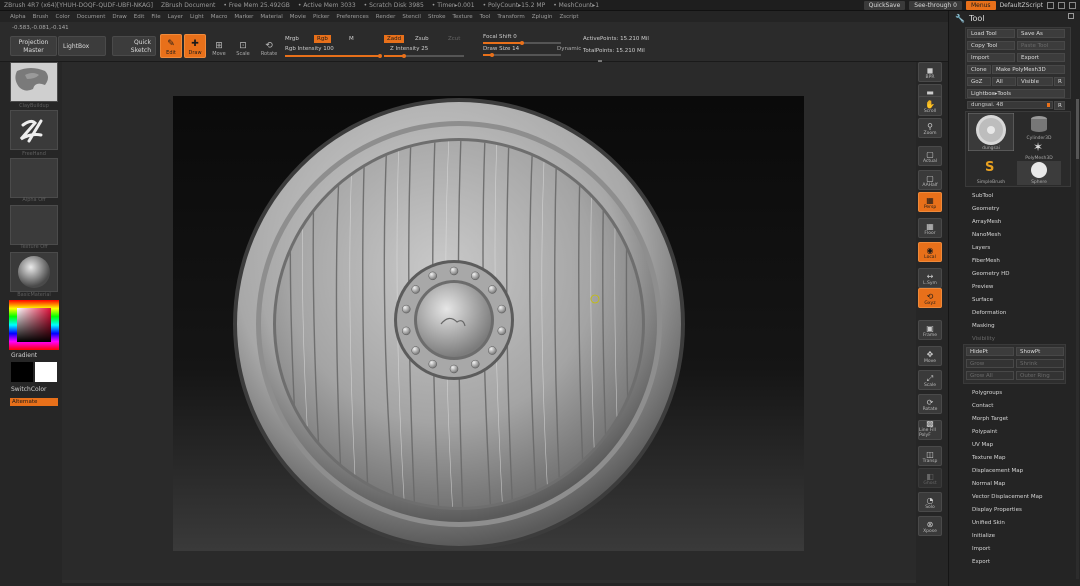 This screenshot has width=1080, height=586. Describe the element at coordinates (990, 363) in the screenshot. I see `grow-button: Grow` at that location.